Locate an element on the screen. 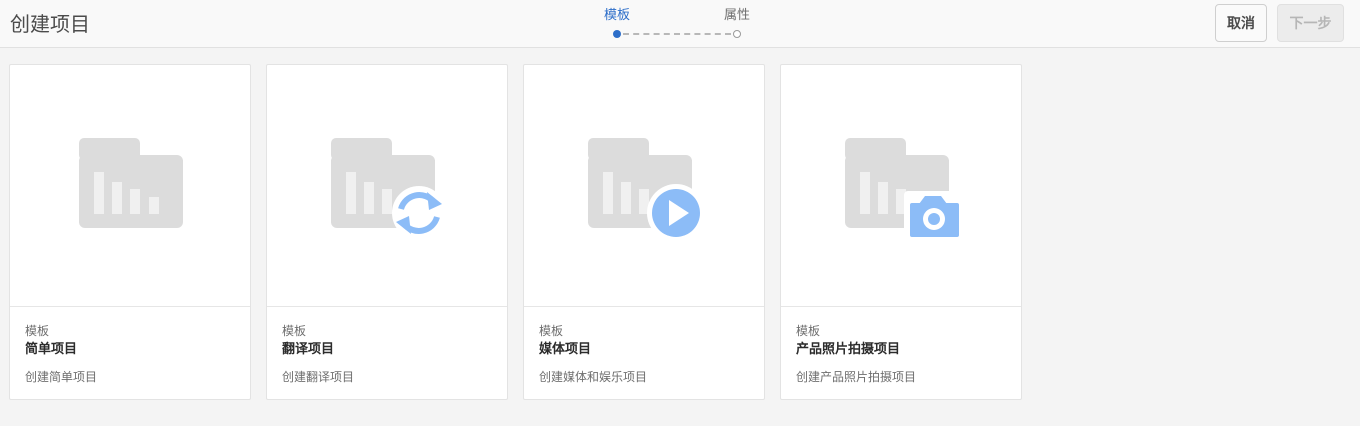  template-card-translation: 模板 翻译项目 创建翻译项目 is located at coordinates (387, 232).